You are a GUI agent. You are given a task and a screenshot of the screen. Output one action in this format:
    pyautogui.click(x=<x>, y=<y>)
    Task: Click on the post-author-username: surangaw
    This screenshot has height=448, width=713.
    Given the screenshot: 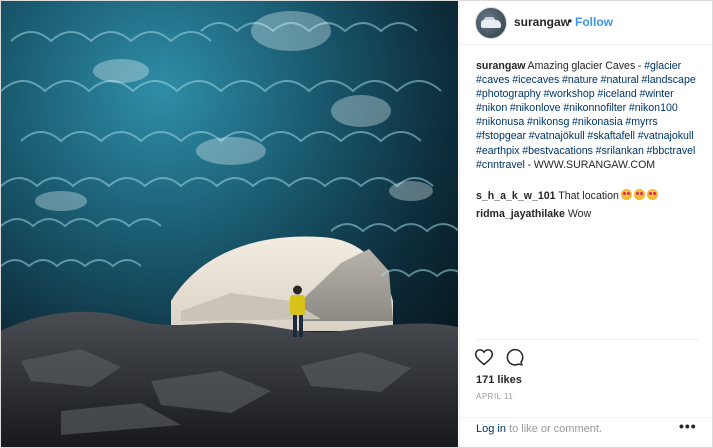 What is the action you would take?
    pyautogui.click(x=542, y=22)
    